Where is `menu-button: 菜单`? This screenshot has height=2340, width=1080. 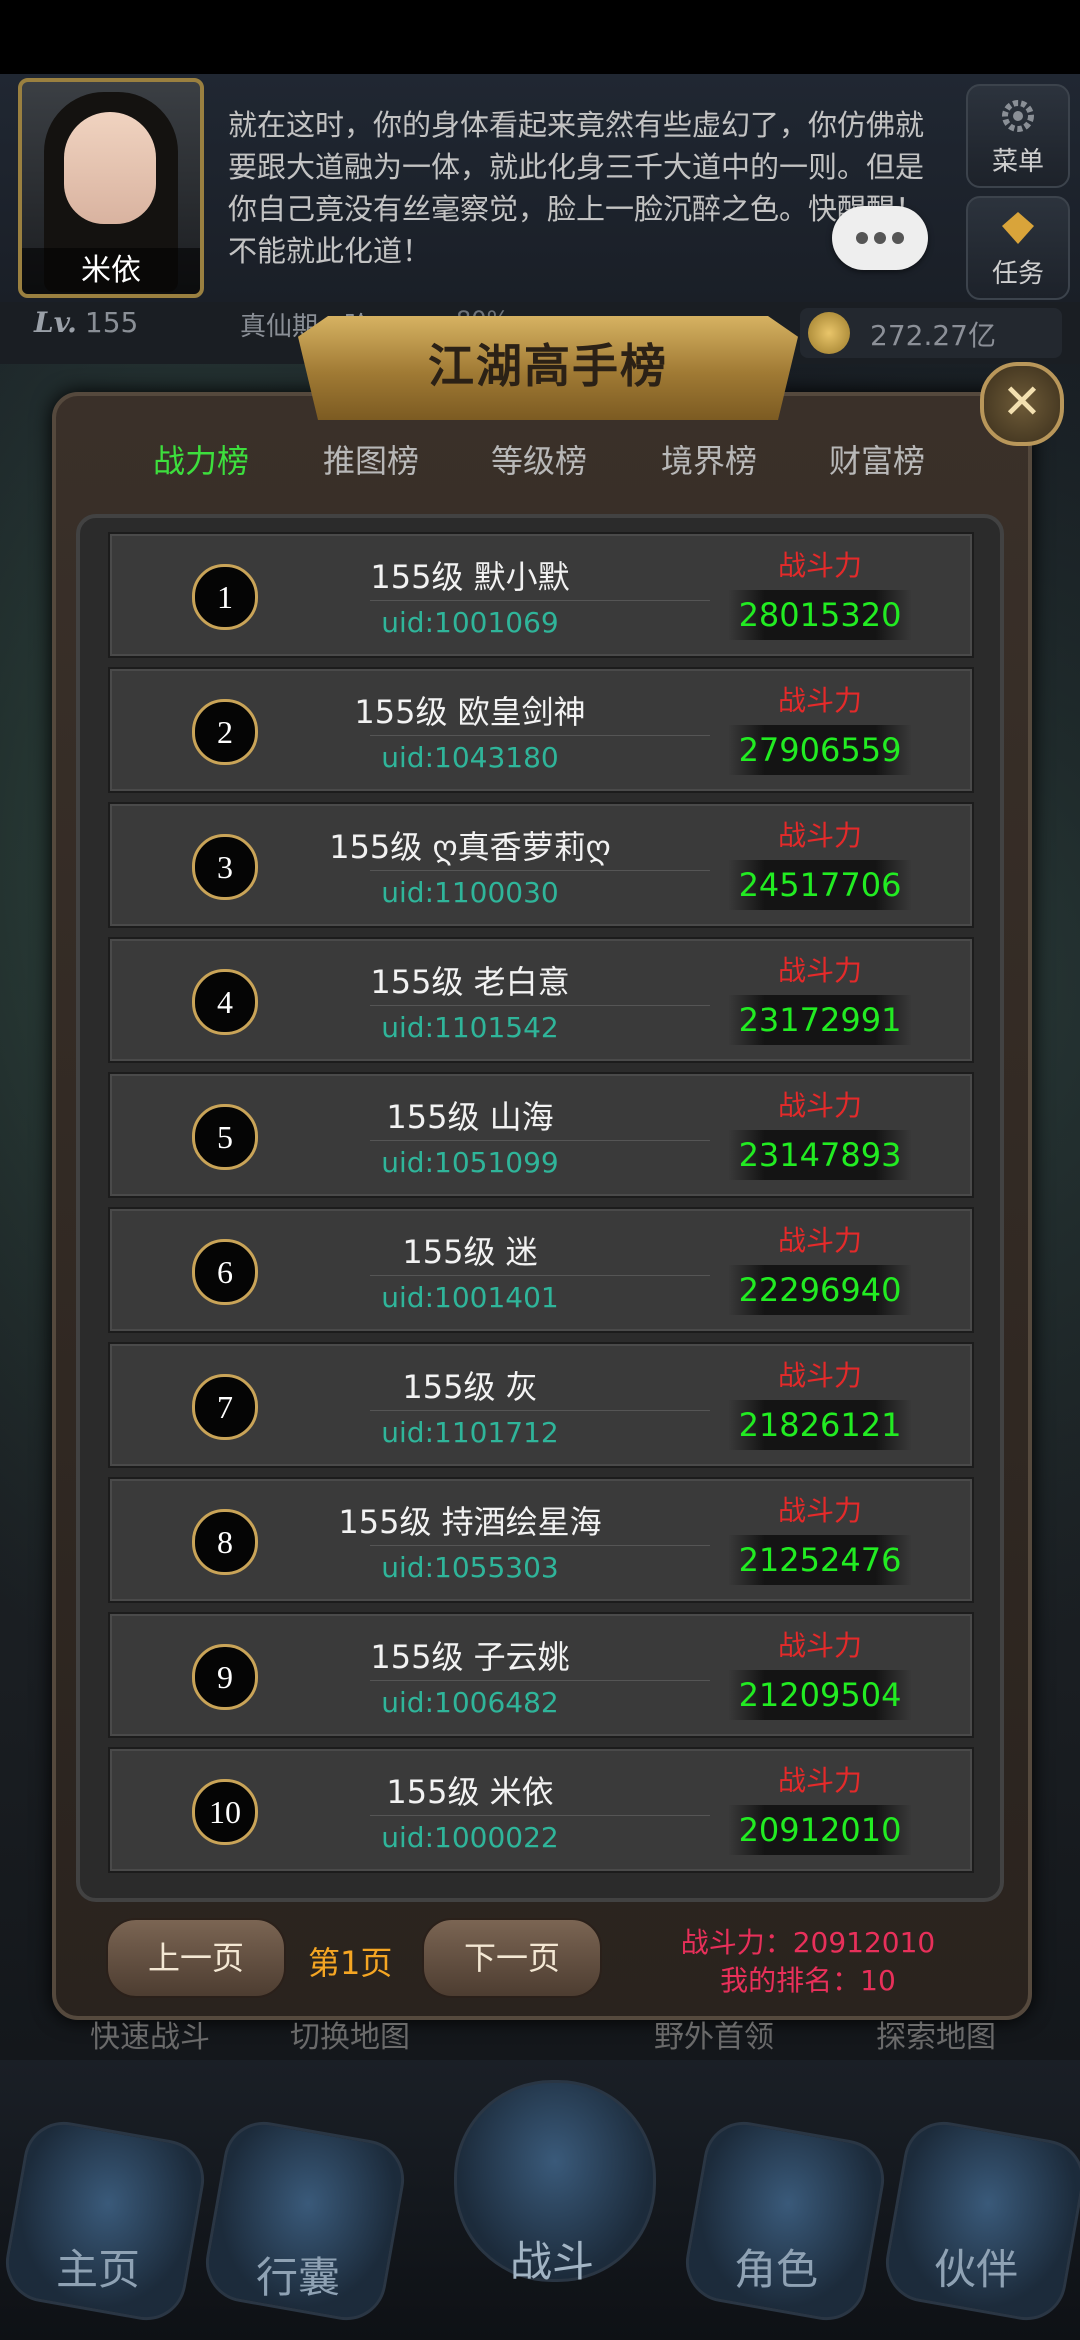 menu-button: 菜单 is located at coordinates (1018, 136).